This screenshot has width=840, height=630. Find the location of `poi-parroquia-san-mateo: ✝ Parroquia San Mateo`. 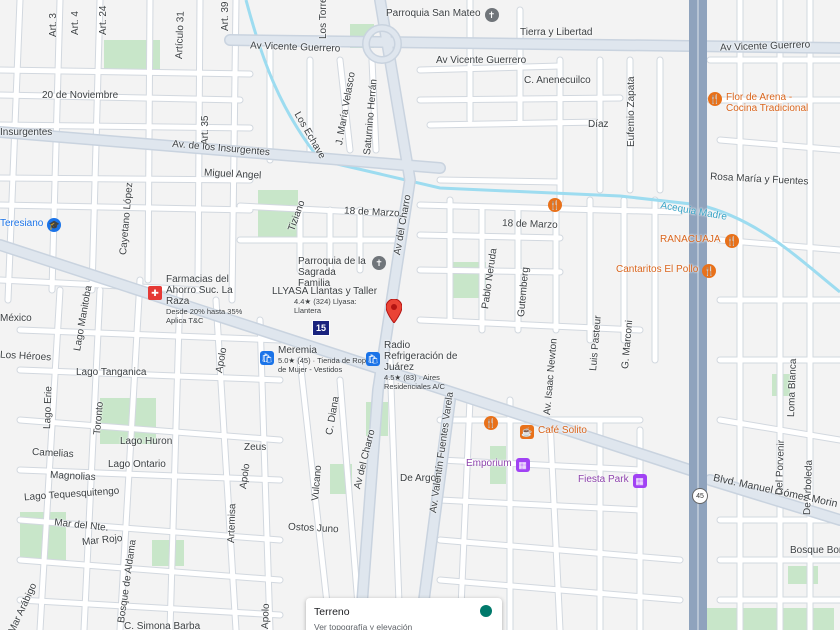

poi-parroquia-san-mateo: ✝ Parroquia San Mateo is located at coordinates (442, 15).